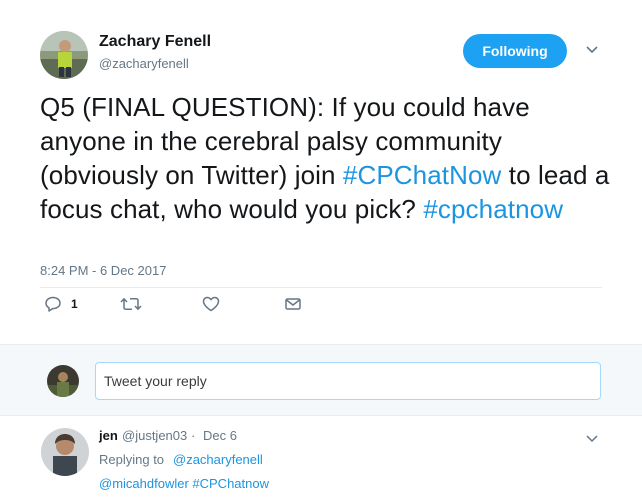  Describe the element at coordinates (515, 51) in the screenshot. I see `following-button: Following` at that location.